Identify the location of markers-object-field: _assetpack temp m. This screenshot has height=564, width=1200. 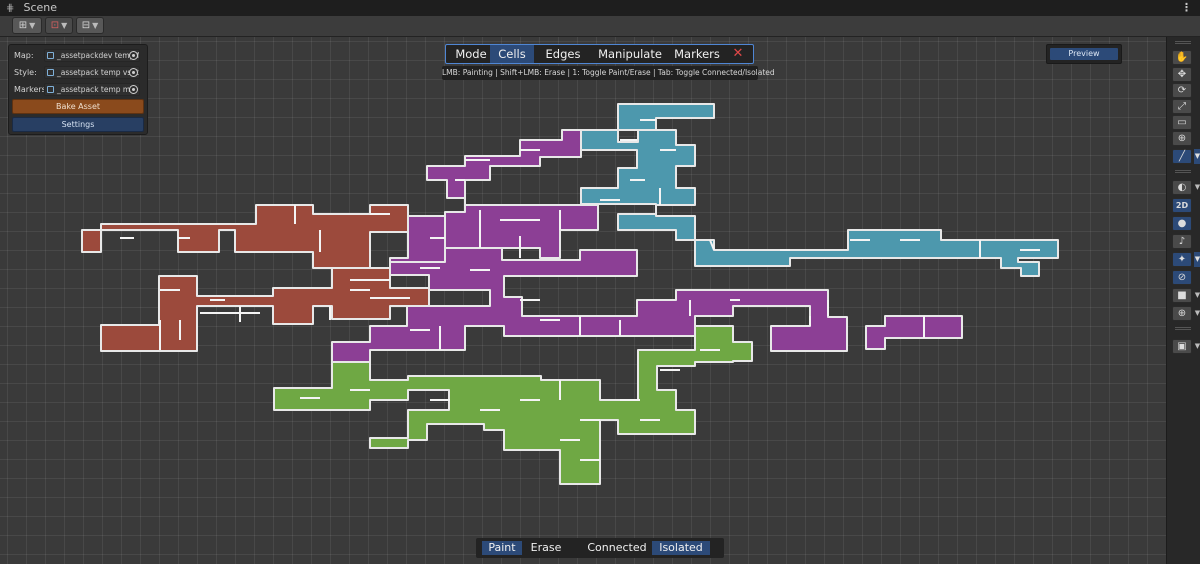
(92, 89).